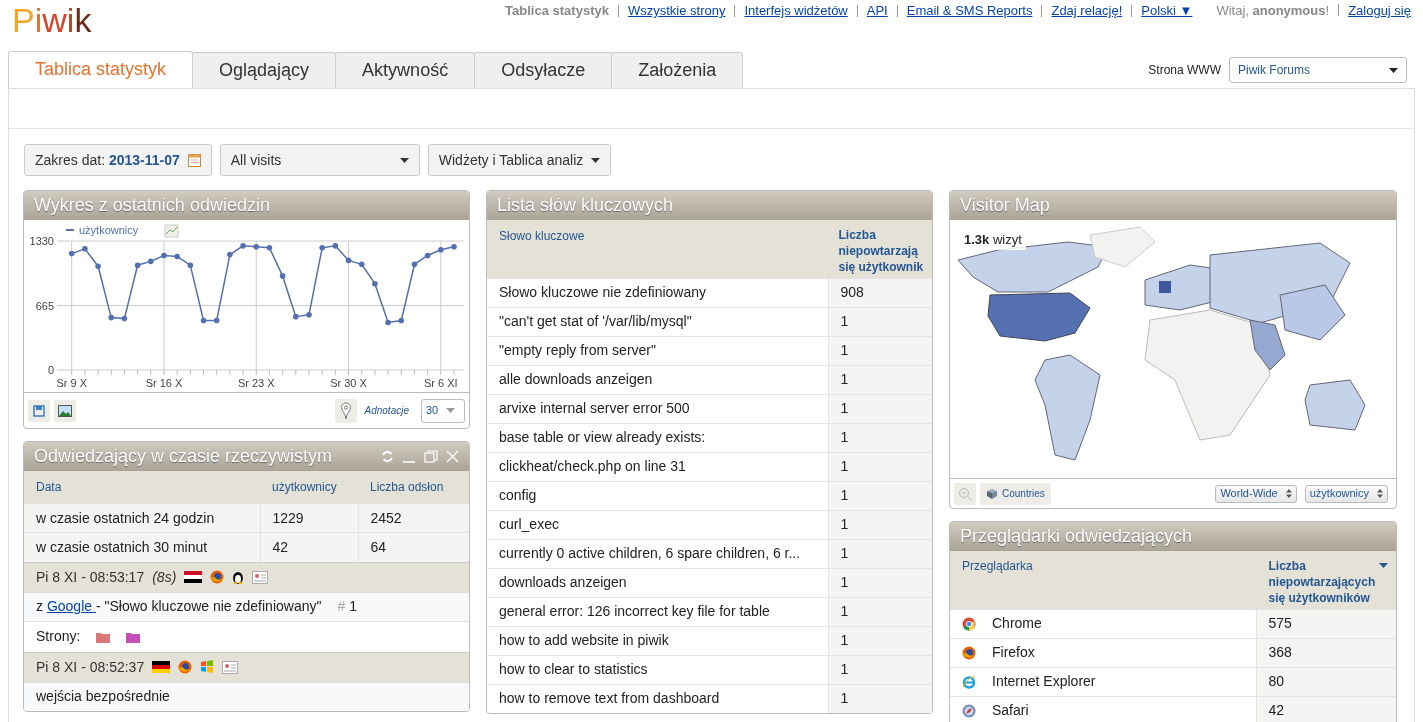 Image resolution: width=1423 pixels, height=722 pixels. Describe the element at coordinates (543, 70) in the screenshot. I see `tab: Odsyłacze` at that location.